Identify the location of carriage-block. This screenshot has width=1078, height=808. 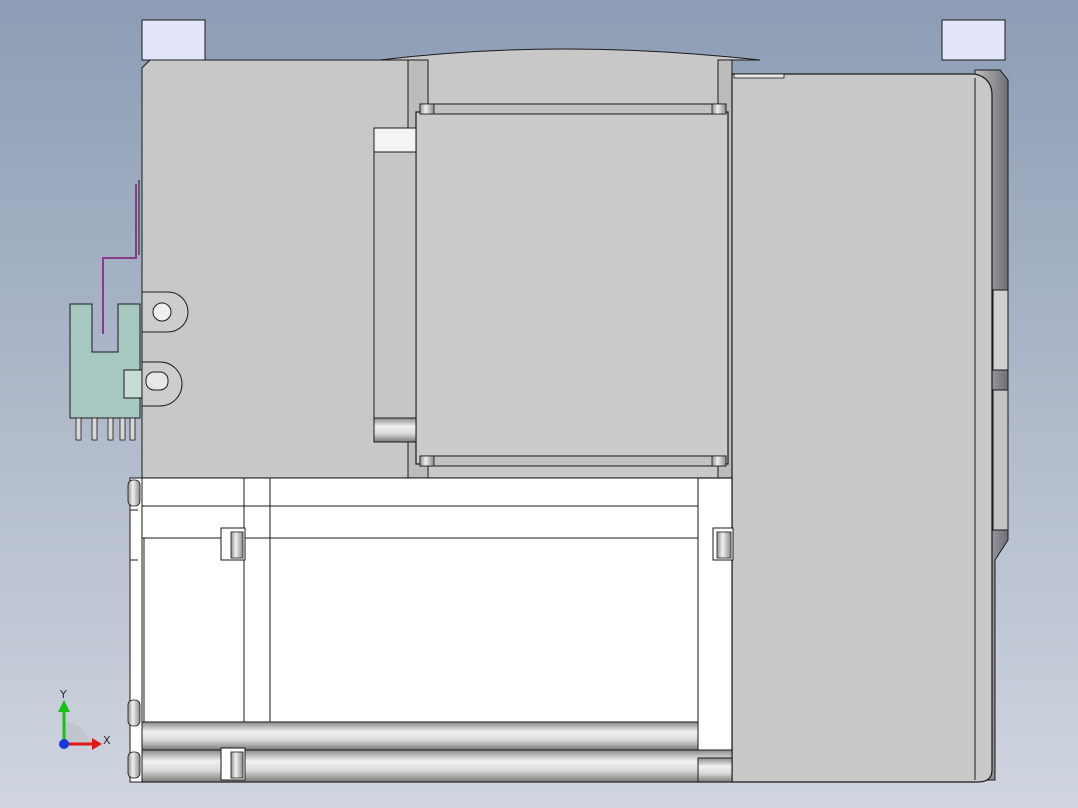
(572, 288).